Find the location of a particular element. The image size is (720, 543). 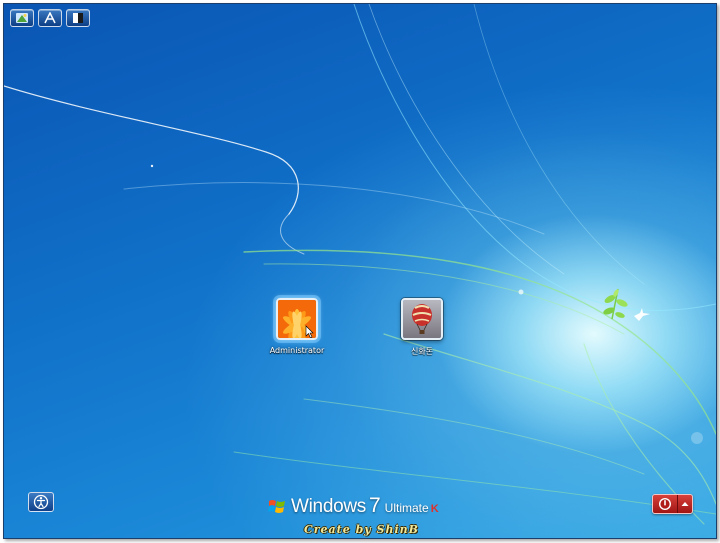

windows-branding: Windows 7 Ultimate K is located at coordinates (353, 506).